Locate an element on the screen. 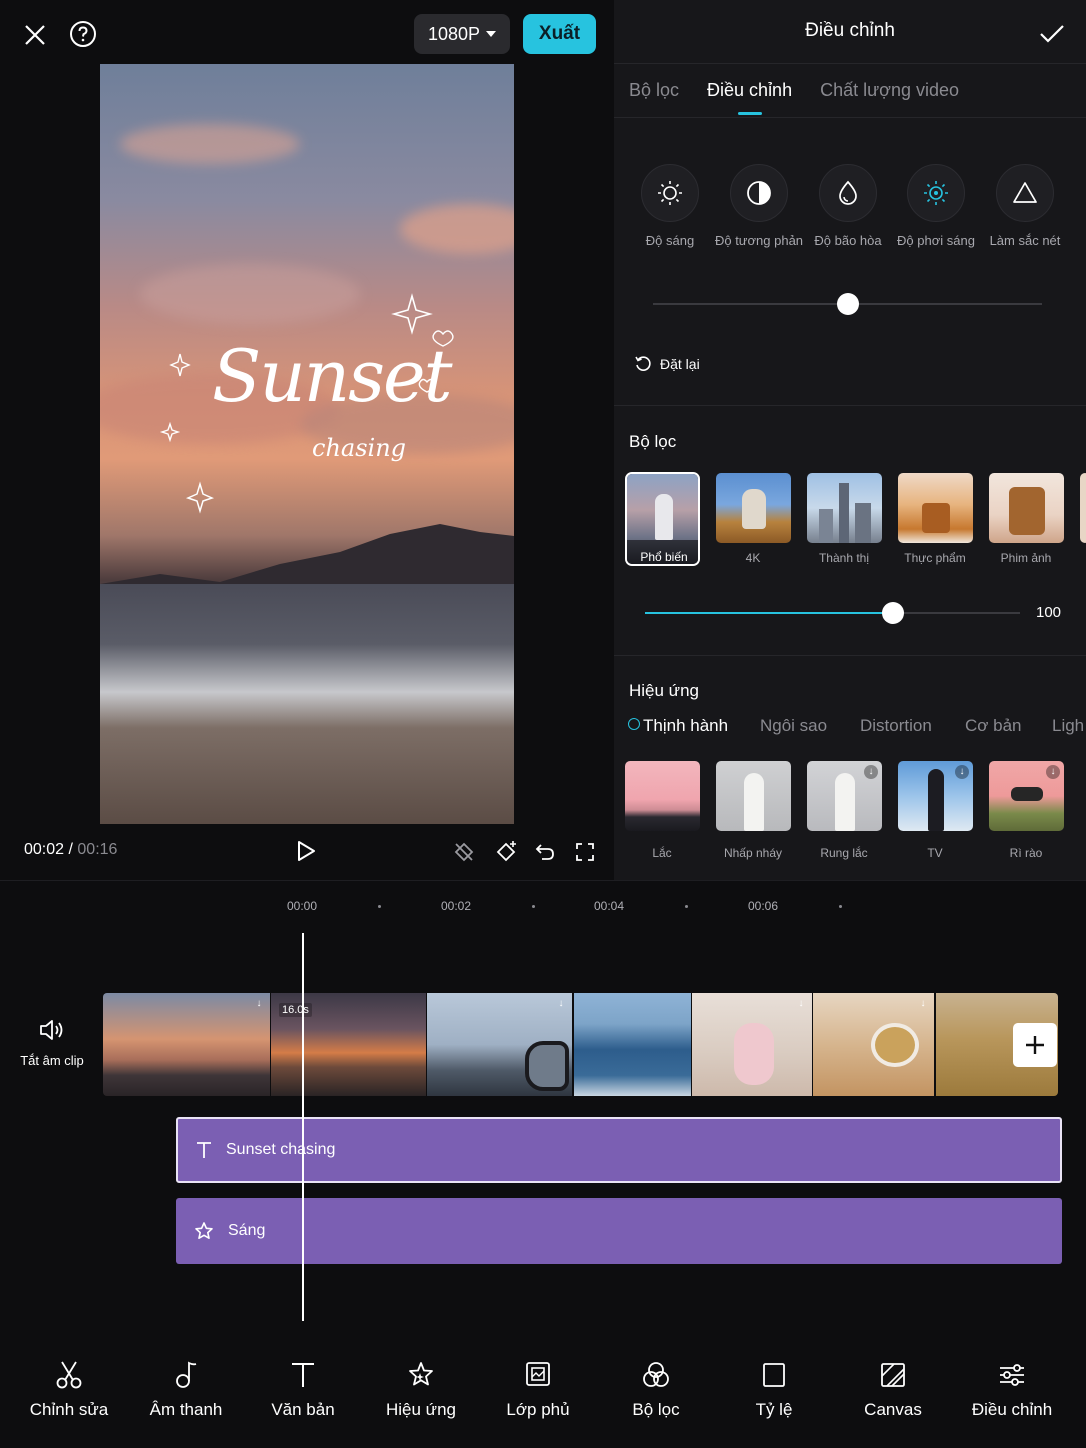  toolbar-ratio: Tỷ lệ is located at coordinates (774, 1390).